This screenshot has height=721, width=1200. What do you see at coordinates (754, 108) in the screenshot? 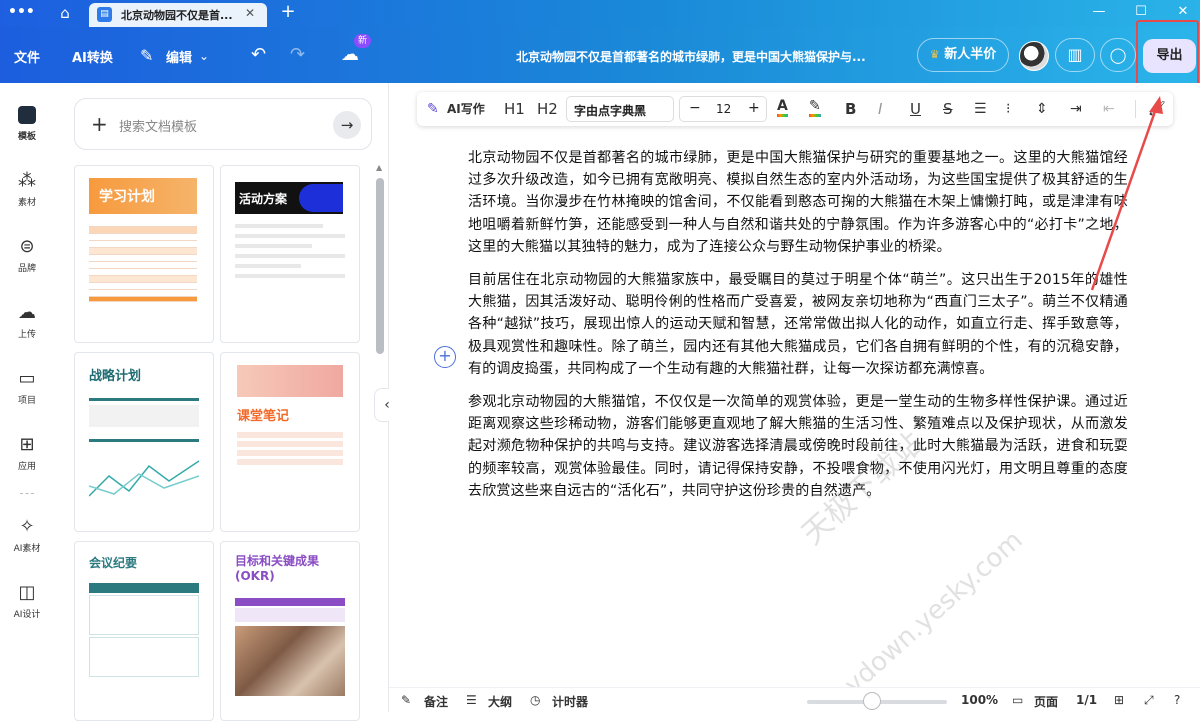
I see `size-increase-button: +` at bounding box center [754, 108].